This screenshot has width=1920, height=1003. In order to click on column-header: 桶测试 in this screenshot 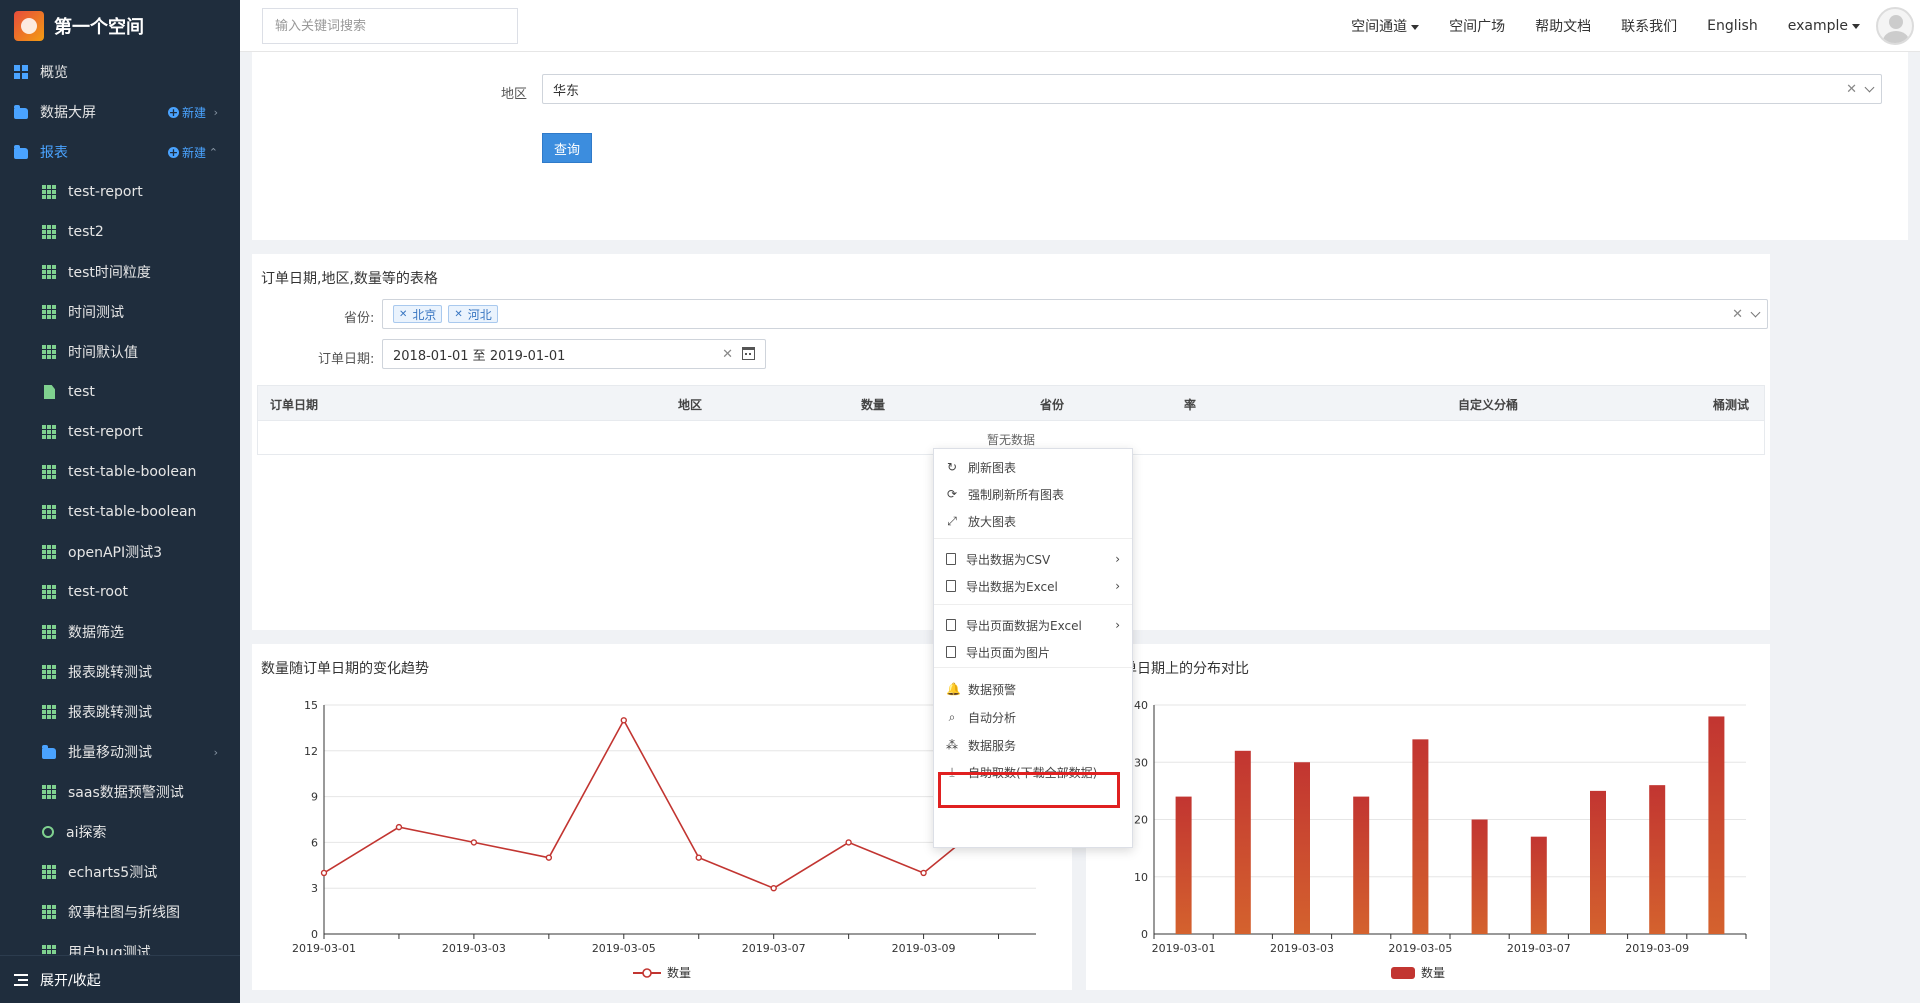, I will do `click(1731, 404)`.